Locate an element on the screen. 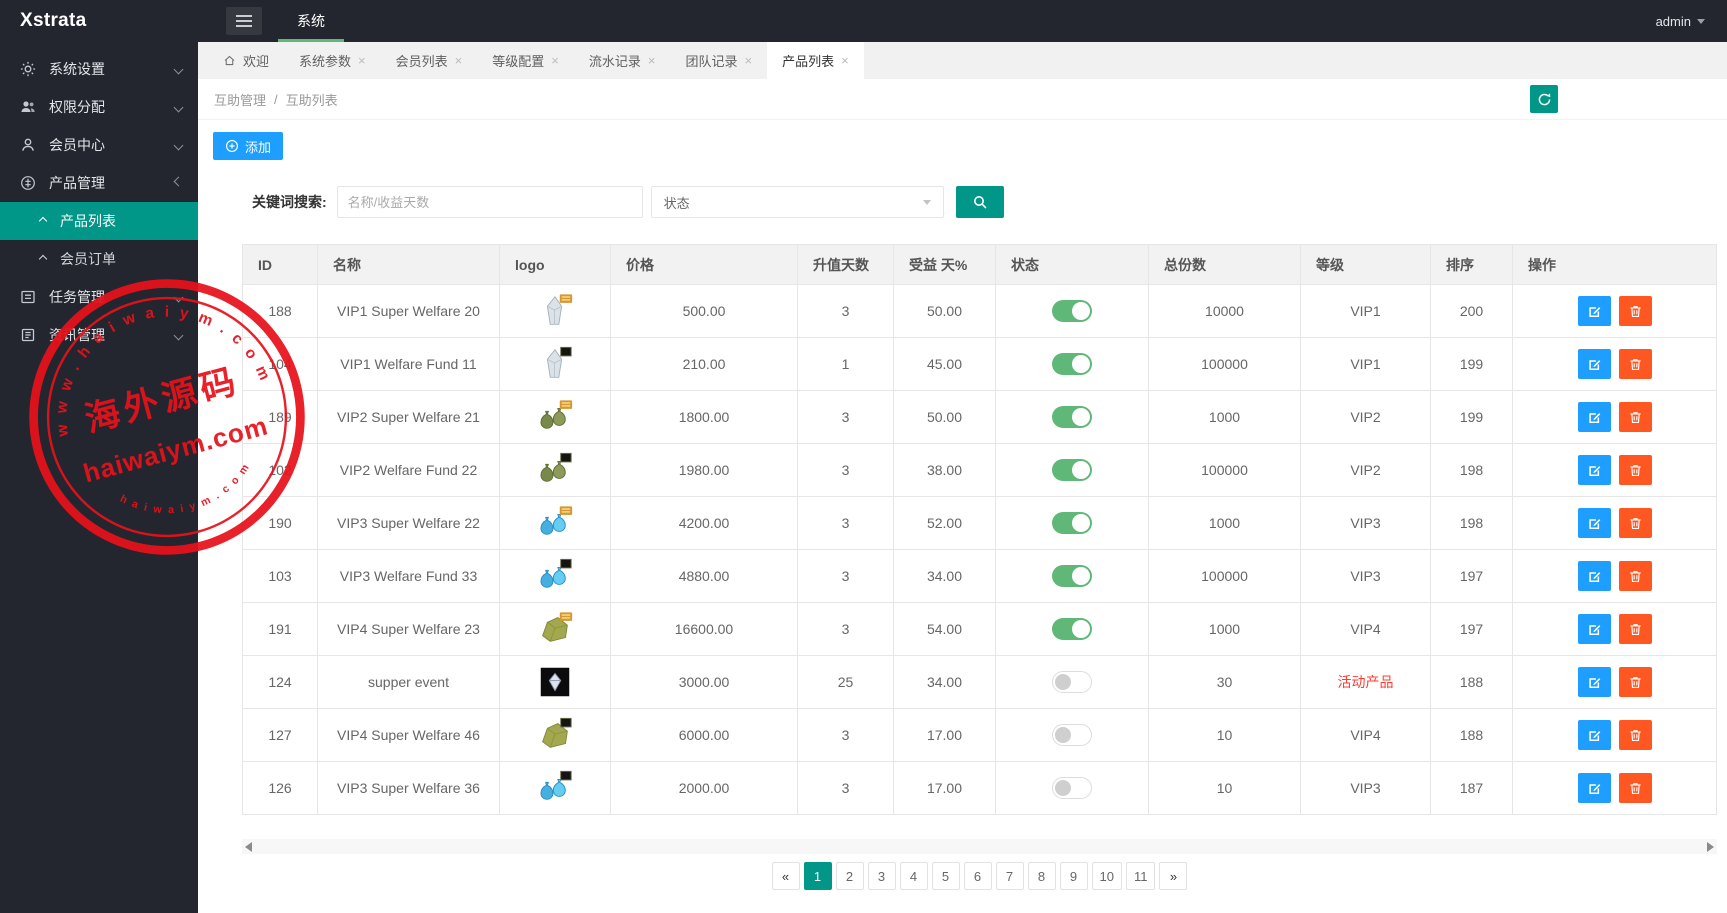 Image resolution: width=1727 pixels, height=913 pixels. product-price: 3000.00 is located at coordinates (704, 682).